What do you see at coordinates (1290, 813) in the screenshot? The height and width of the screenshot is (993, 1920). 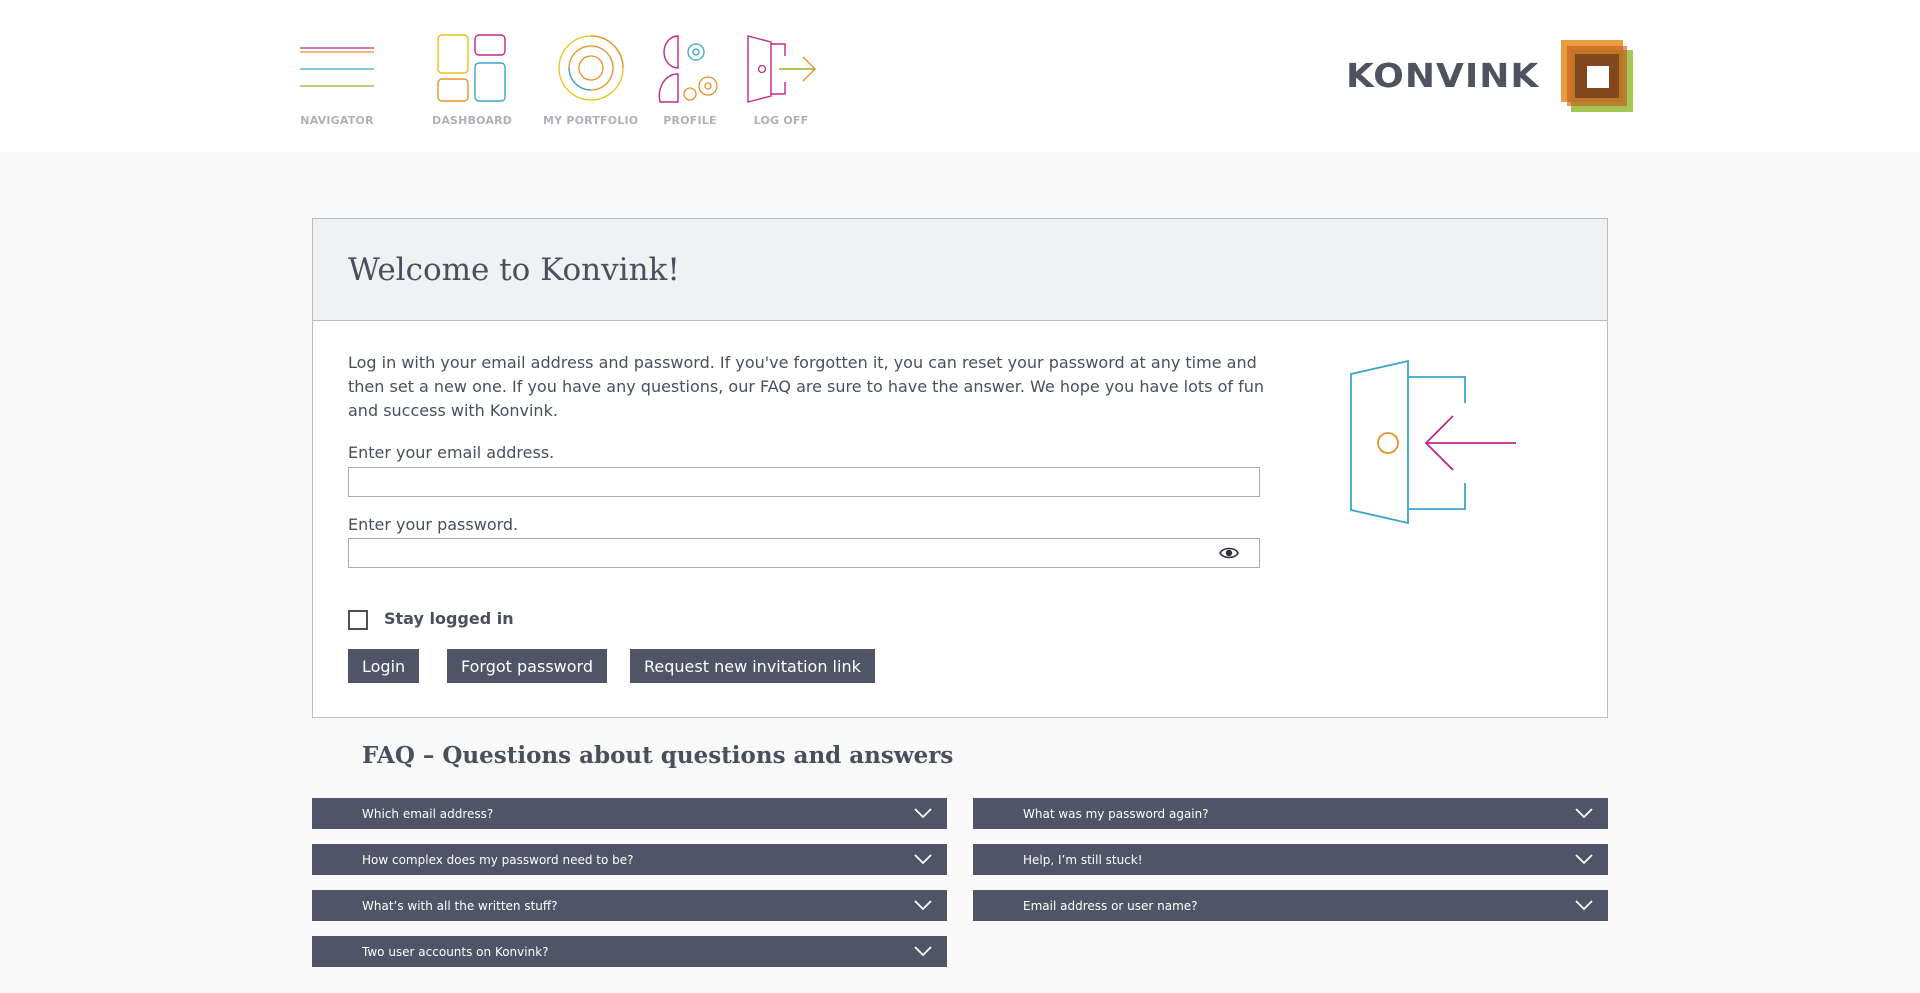 I see `faq-item: What was my password again?` at bounding box center [1290, 813].